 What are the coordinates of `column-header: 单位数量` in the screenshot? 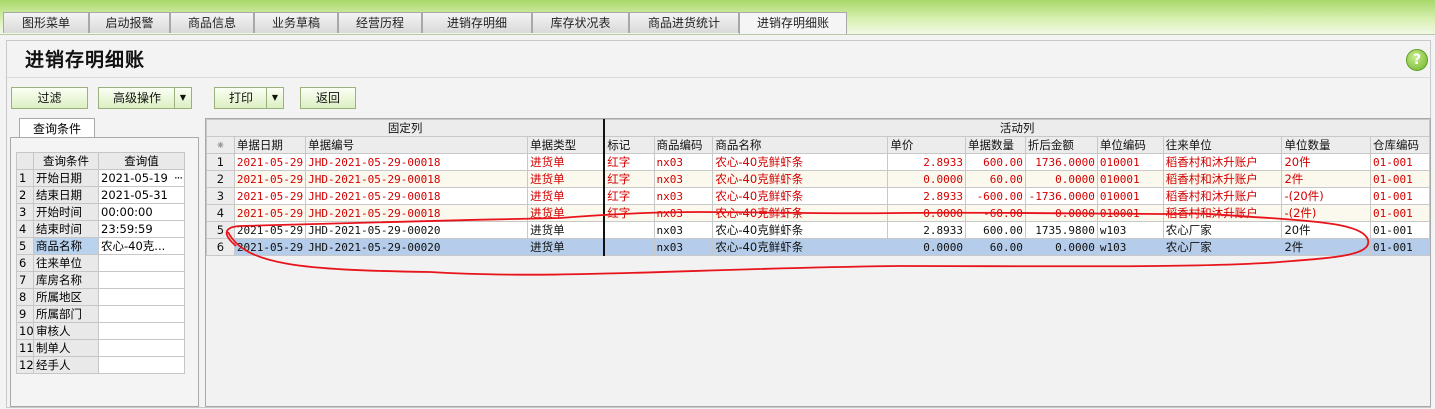 It's located at (1326, 145).